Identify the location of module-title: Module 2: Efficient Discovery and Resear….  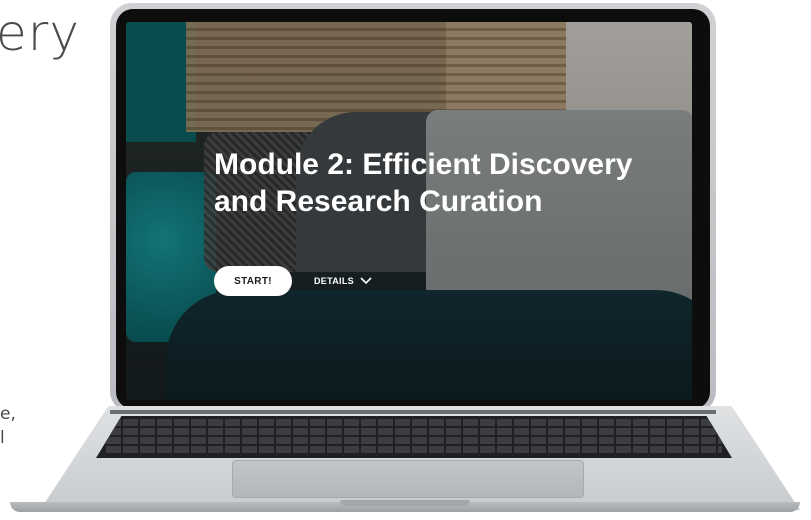
(423, 183).